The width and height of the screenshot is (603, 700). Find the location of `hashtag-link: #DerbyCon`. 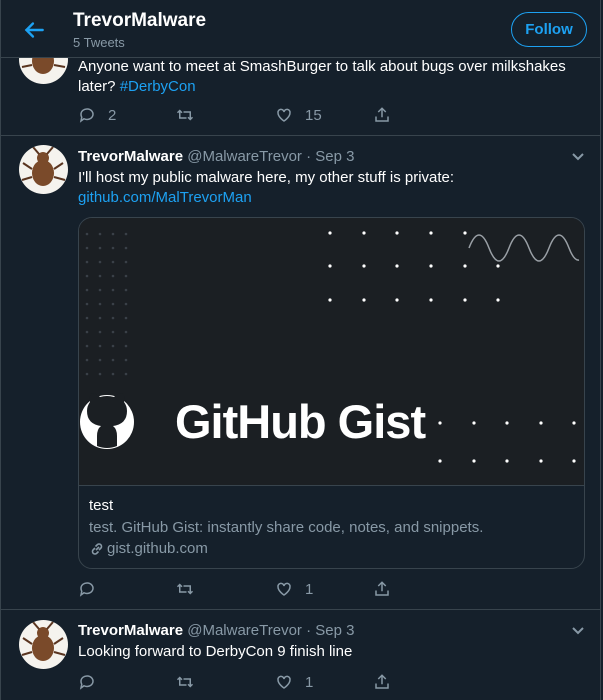

hashtag-link: #DerbyCon is located at coordinates (158, 86).